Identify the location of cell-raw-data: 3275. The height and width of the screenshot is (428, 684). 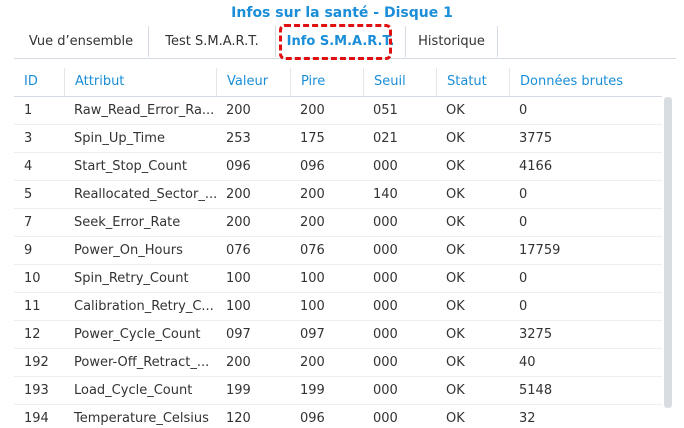
(536, 334).